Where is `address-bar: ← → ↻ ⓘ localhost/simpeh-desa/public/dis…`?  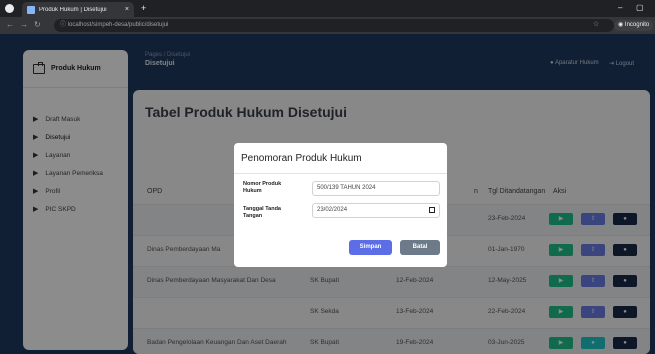 address-bar: ← → ↻ ⓘ localhost/simpeh-desa/public/dis… is located at coordinates (327, 25).